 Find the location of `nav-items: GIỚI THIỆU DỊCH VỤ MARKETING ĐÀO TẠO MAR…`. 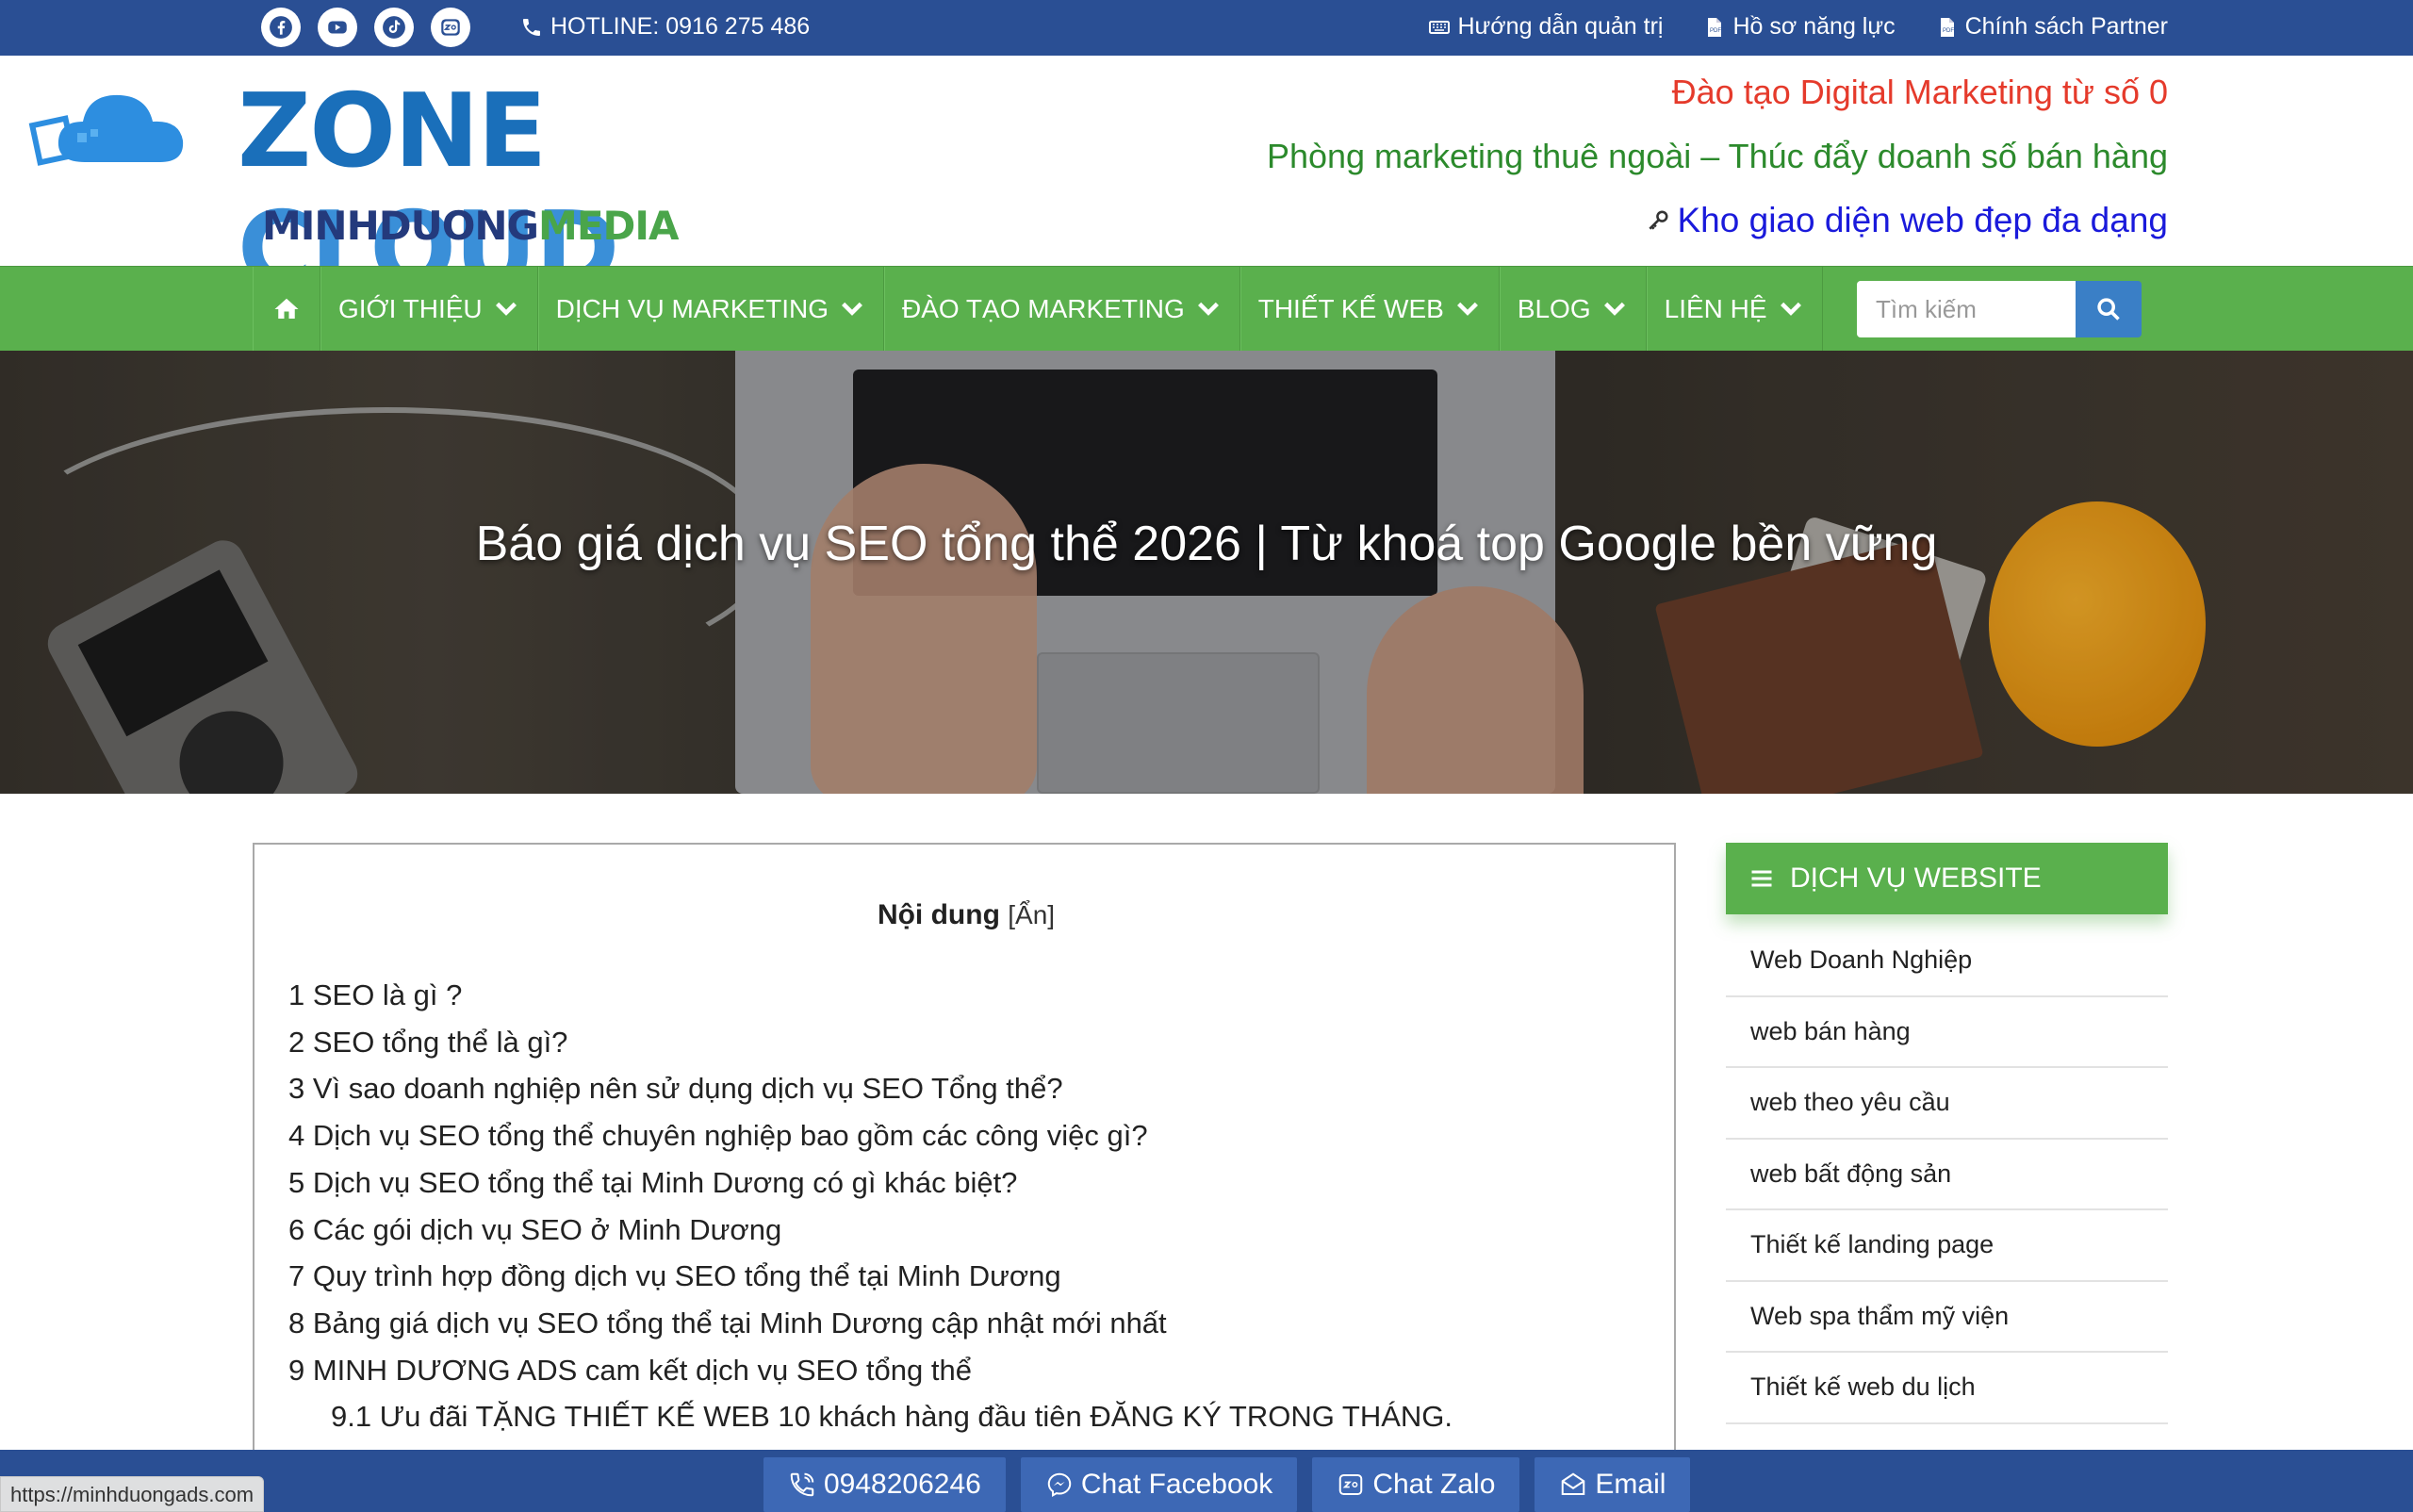

nav-items: GIỚI THIỆU DỊCH VỤ MARKETING ĐÀO TẠO MAR… is located at coordinates (1038, 309).